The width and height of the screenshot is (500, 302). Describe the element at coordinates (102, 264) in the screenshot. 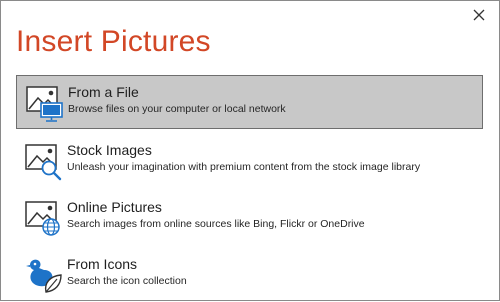

I see `option-title: From Icons` at that location.